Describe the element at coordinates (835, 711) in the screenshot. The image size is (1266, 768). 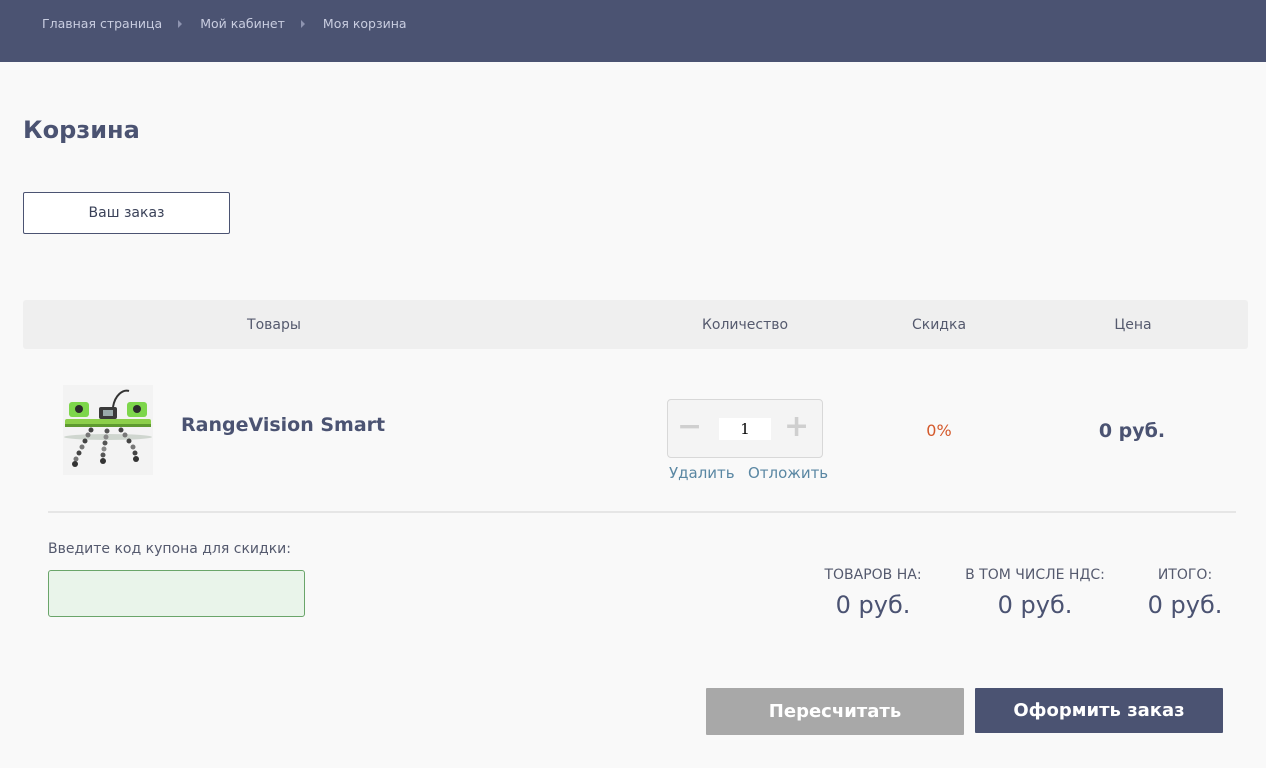
I see `recalculate-button: Пересчитать` at that location.